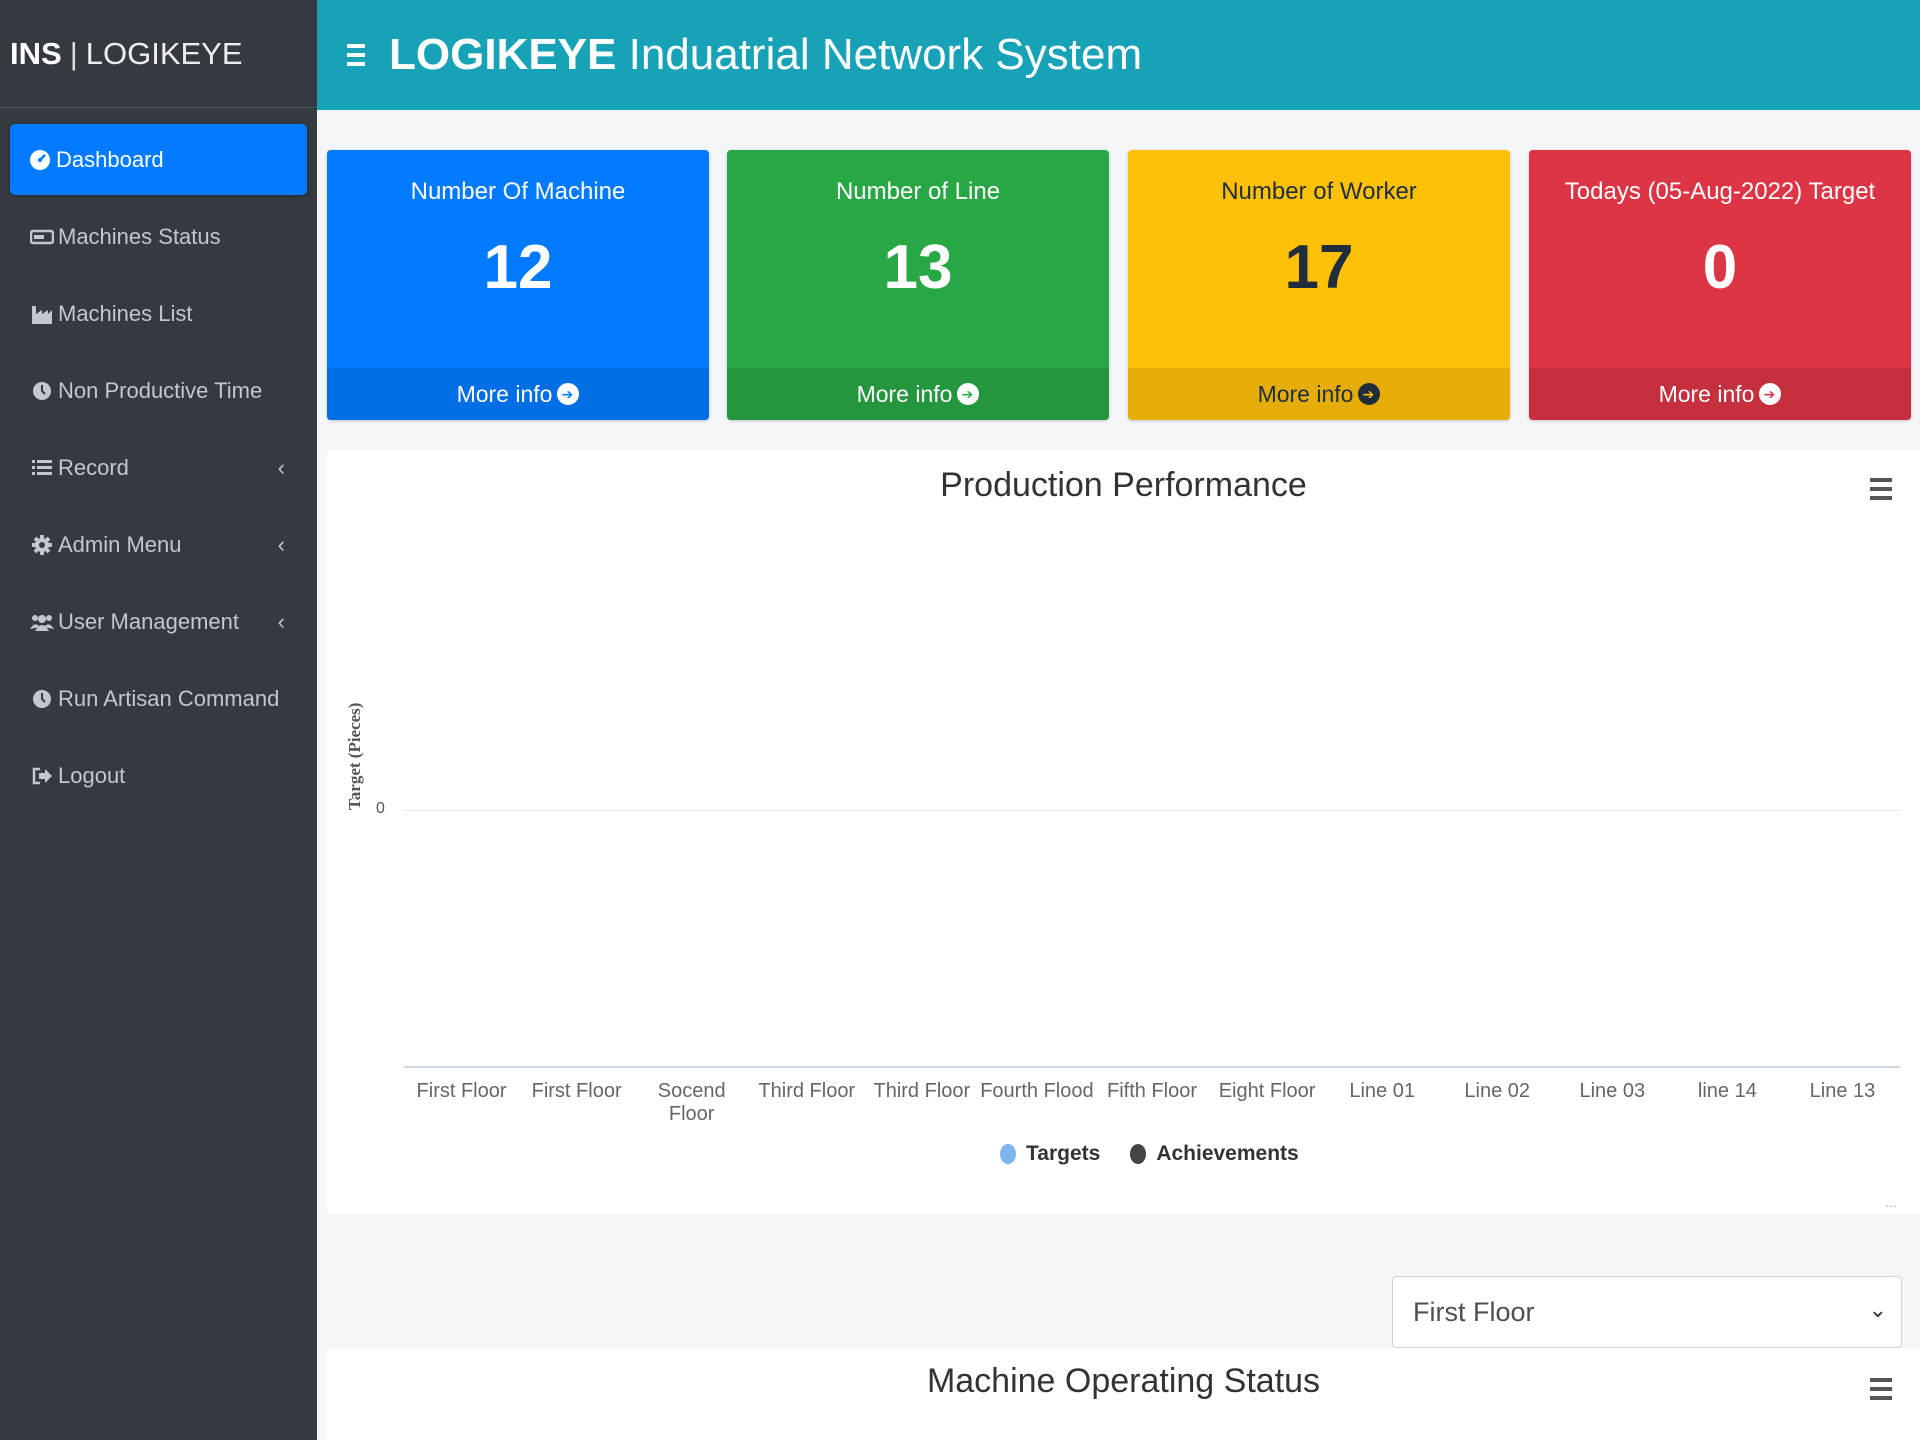  Describe the element at coordinates (139, 236) in the screenshot. I see `sidebar-item-label: Machines Status` at that location.